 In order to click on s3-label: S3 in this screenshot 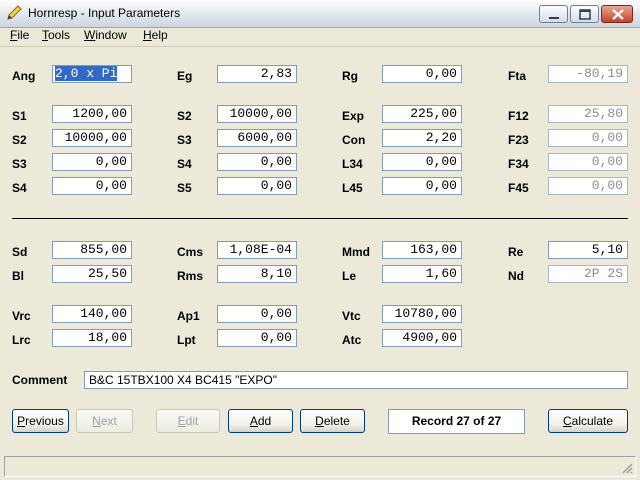, I will do `click(184, 140)`.